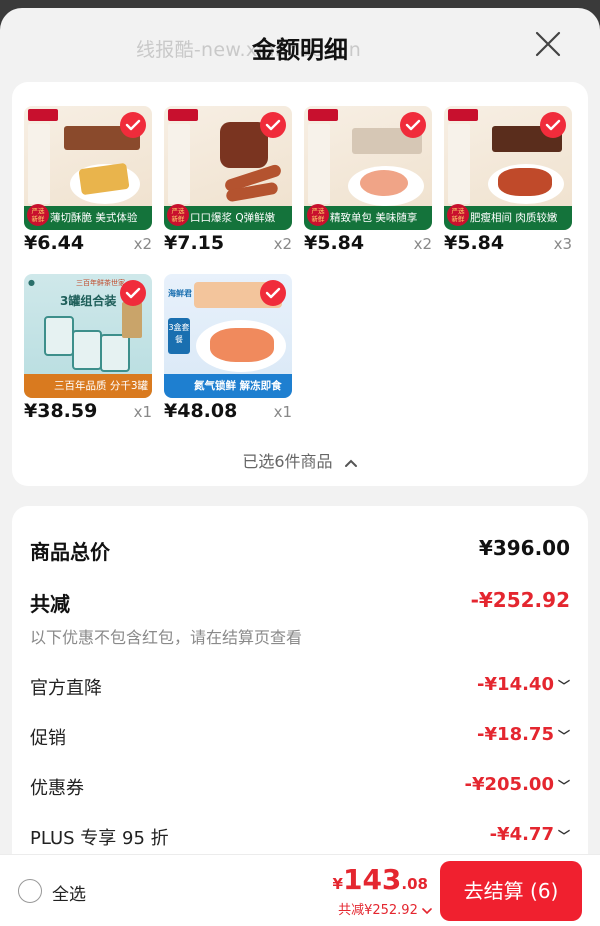 This screenshot has height=926, width=600. I want to click on chevron-down-icon, so click(427, 910).